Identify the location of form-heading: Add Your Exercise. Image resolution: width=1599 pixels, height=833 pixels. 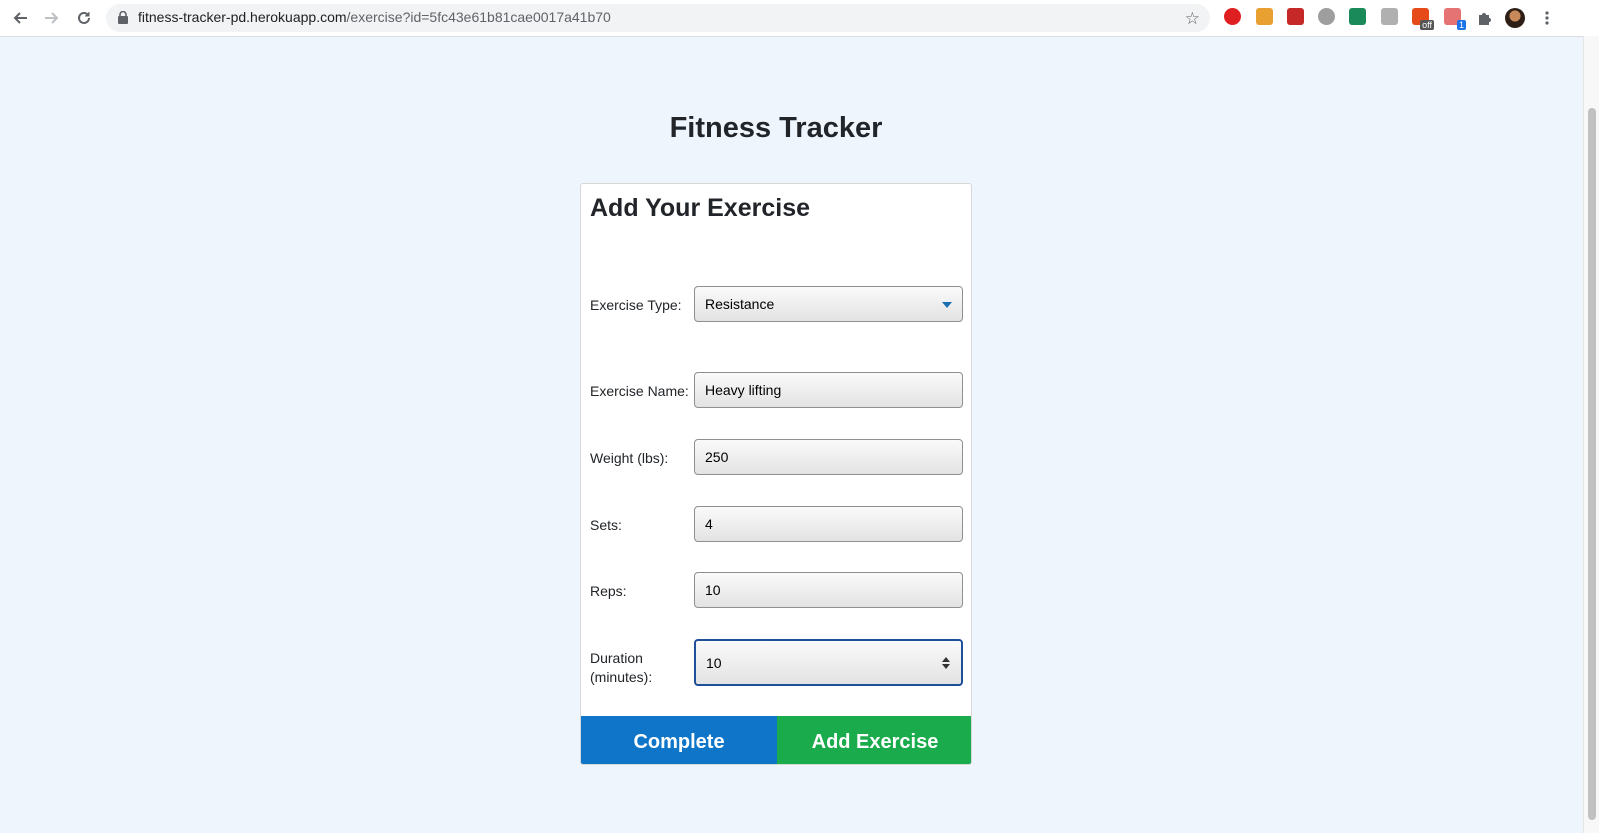
(700, 208).